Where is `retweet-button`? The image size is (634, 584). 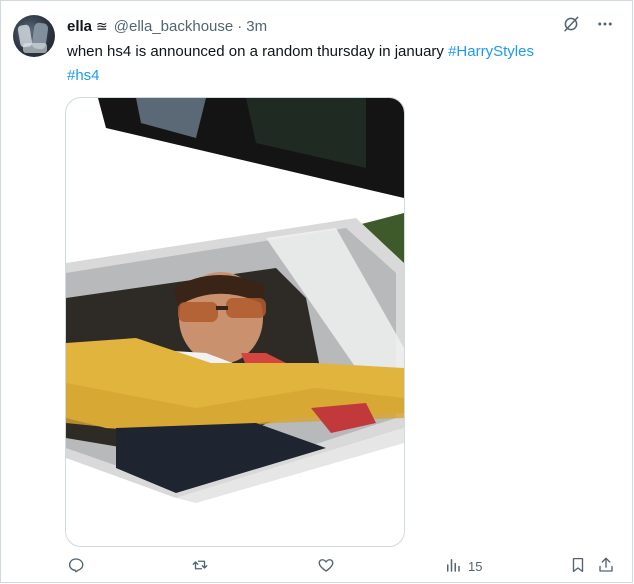
retweet-button is located at coordinates (200, 566).